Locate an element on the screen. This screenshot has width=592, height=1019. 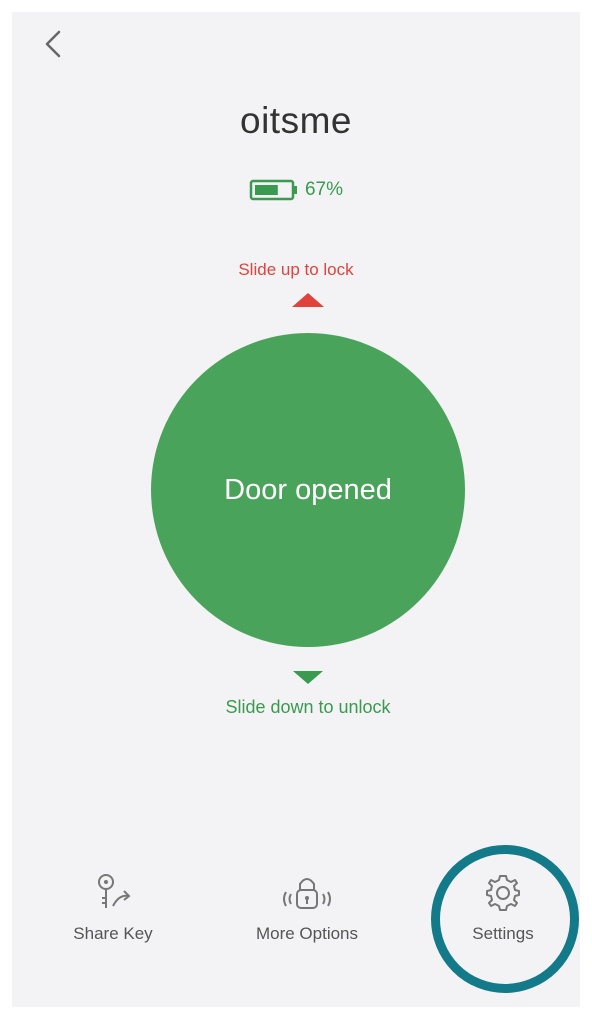
gear-icon is located at coordinates (503, 892).